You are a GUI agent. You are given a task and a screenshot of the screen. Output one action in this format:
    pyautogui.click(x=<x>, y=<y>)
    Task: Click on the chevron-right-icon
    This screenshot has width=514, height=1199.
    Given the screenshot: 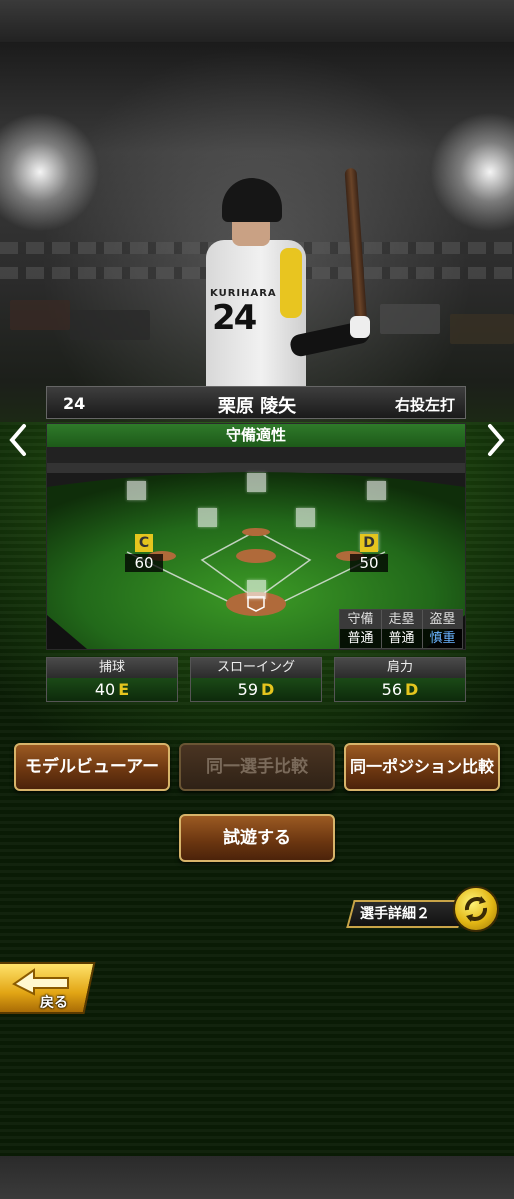 What is the action you would take?
    pyautogui.click(x=496, y=440)
    